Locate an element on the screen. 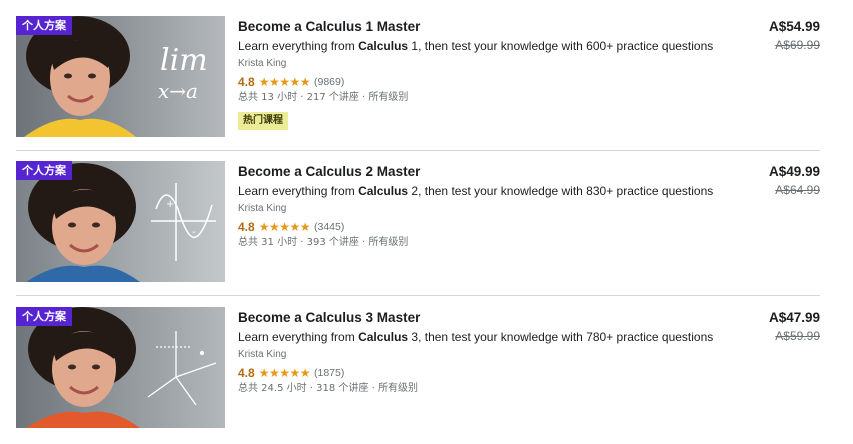  course-rating: 4.8 ★★★★★ (9869) is located at coordinates (473, 81).